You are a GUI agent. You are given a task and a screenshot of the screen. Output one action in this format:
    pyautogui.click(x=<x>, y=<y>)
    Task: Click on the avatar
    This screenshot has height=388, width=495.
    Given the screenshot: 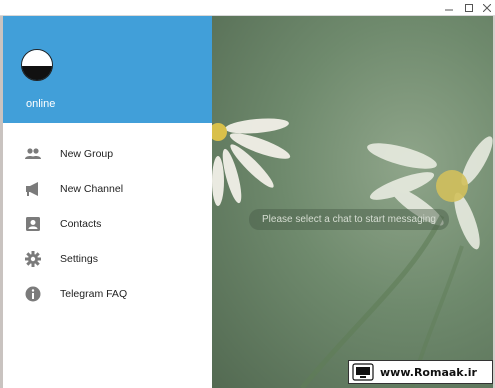 What is the action you would take?
    pyautogui.click(x=37, y=65)
    